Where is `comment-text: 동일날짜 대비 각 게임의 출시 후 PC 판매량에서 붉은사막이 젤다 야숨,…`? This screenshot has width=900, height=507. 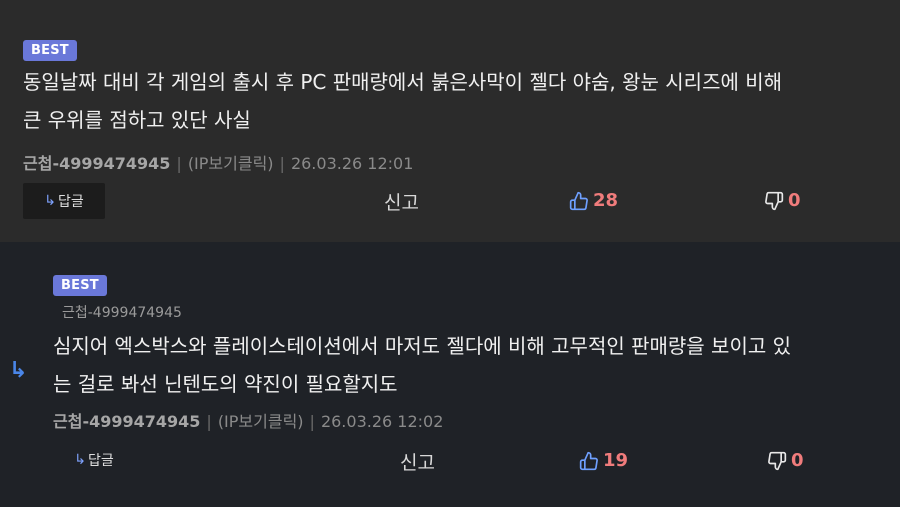
comment-text: 동일날짜 대비 각 게임의 출시 후 PC 판매량에서 붉은사막이 젤다 야숨,… is located at coordinates (403, 101).